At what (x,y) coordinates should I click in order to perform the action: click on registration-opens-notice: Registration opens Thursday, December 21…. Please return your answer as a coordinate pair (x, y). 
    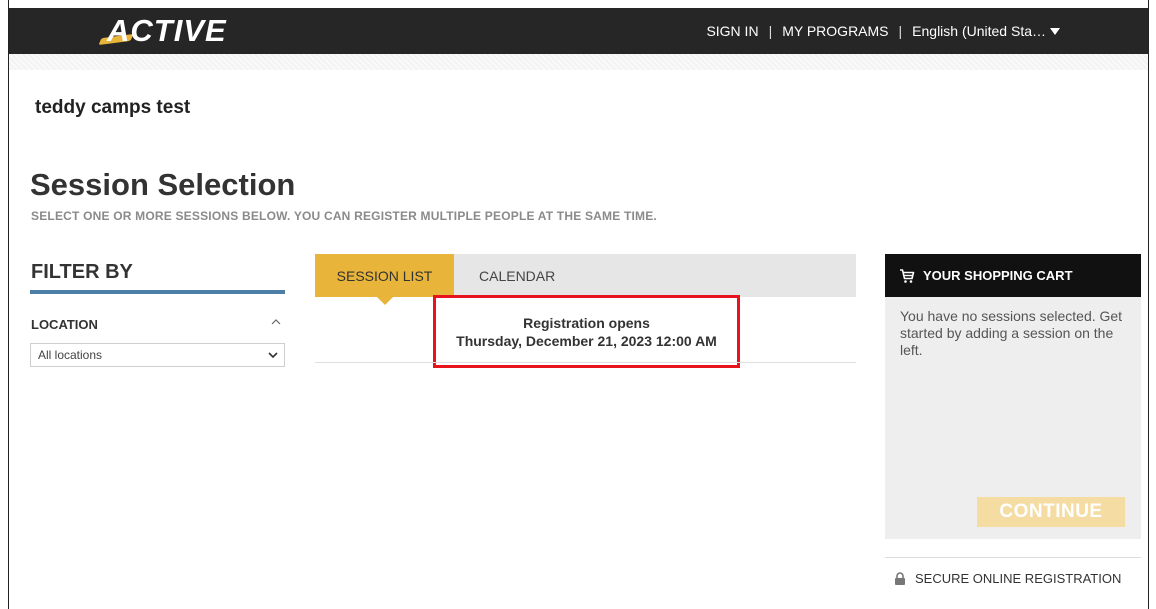
    Looking at the image, I should click on (586, 331).